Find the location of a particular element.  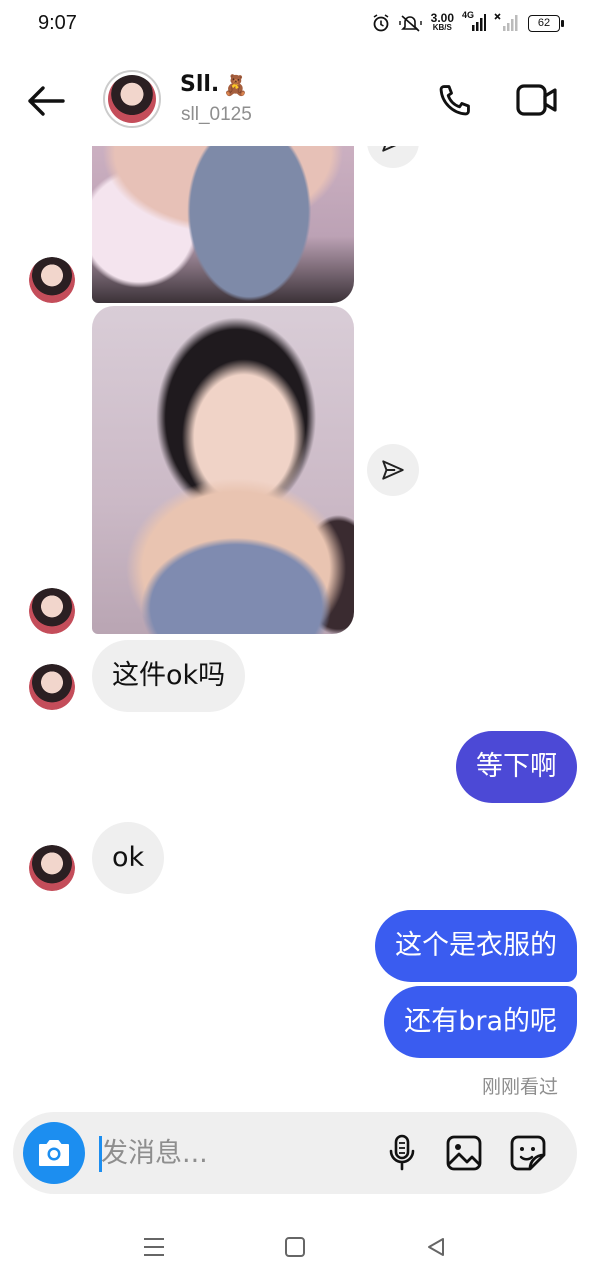

microphone-icon is located at coordinates (402, 1152).